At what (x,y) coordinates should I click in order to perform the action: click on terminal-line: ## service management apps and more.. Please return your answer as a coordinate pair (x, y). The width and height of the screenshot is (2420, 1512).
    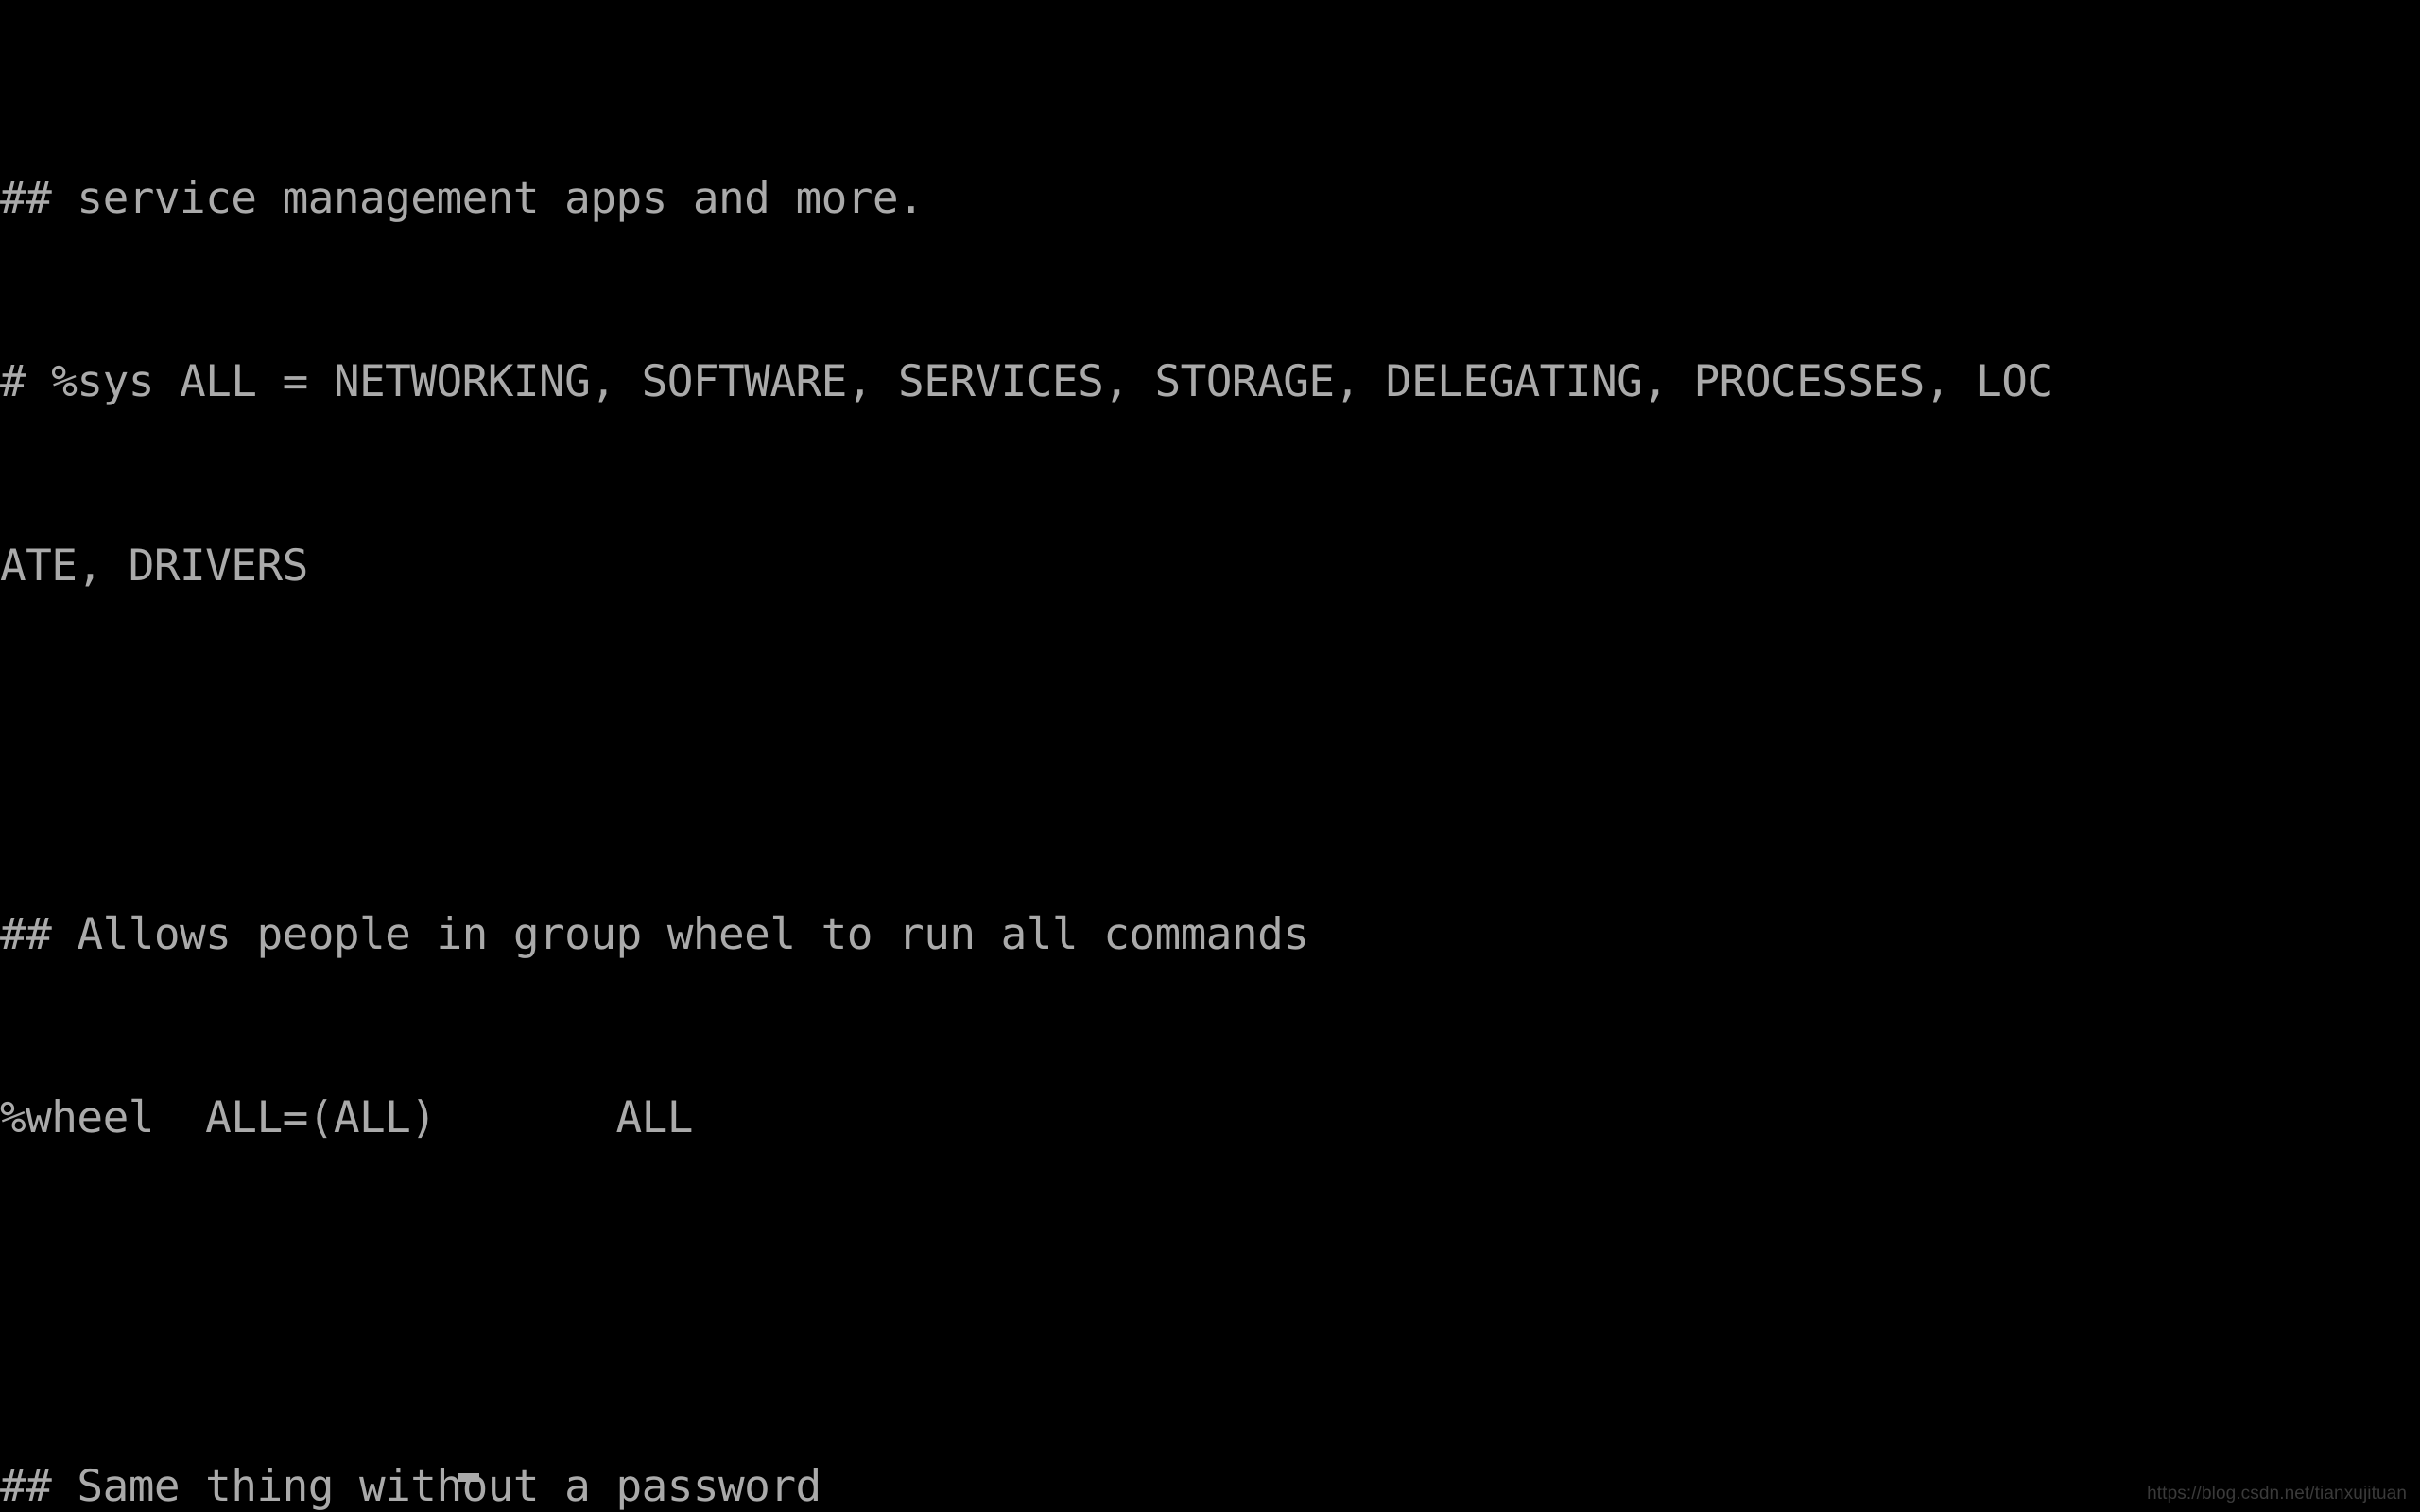
    Looking at the image, I should click on (462, 197).